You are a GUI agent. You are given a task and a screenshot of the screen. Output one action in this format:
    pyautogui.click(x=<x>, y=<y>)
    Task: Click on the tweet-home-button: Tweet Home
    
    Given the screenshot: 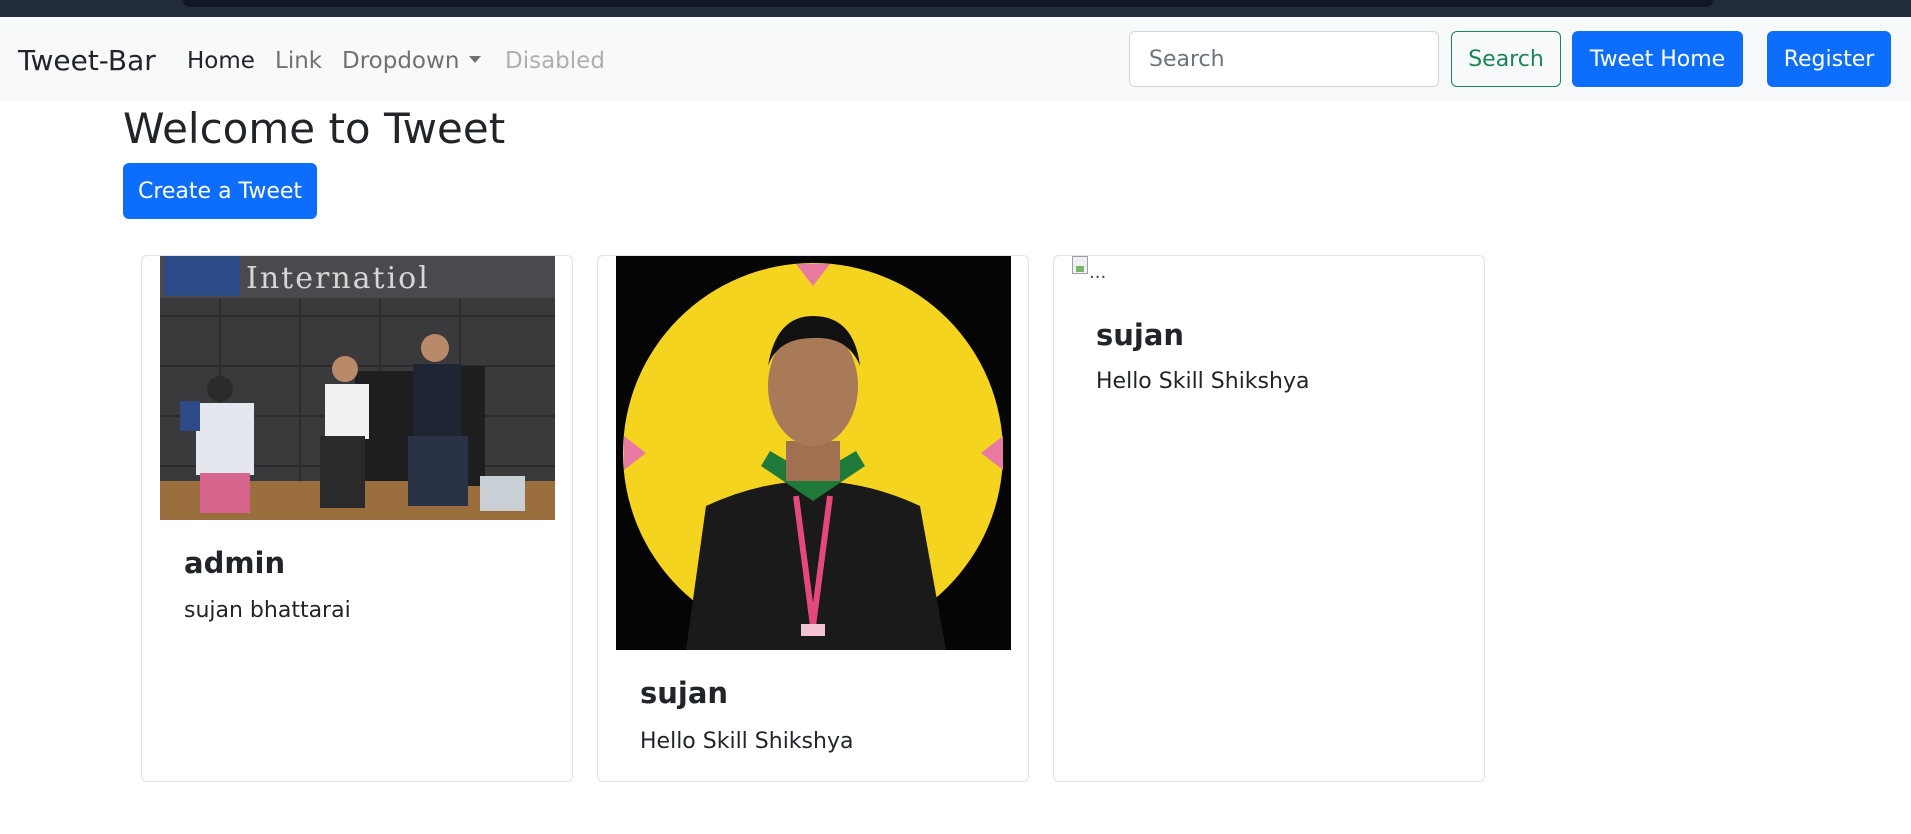 What is the action you would take?
    pyautogui.click(x=1657, y=59)
    